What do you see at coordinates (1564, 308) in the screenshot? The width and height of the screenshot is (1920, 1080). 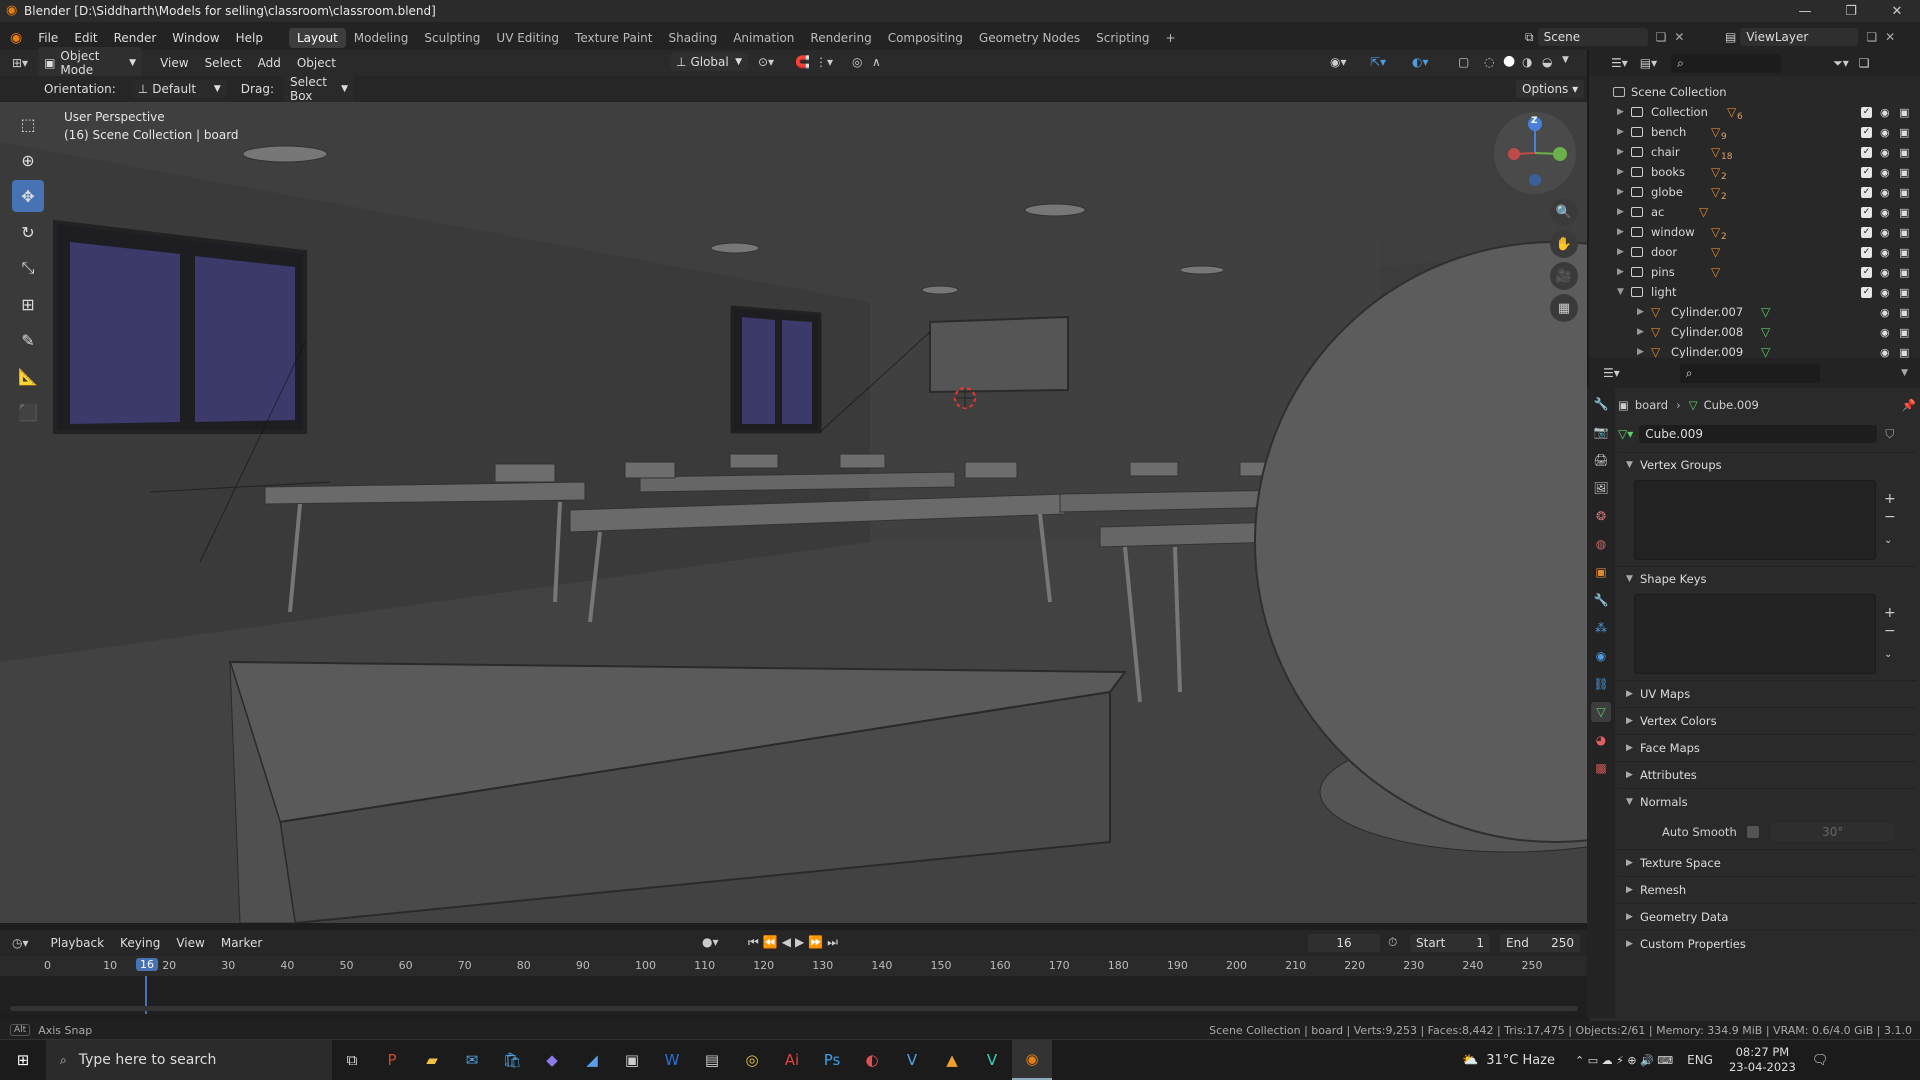 I see `ortho-grid-icon: ▦` at bounding box center [1564, 308].